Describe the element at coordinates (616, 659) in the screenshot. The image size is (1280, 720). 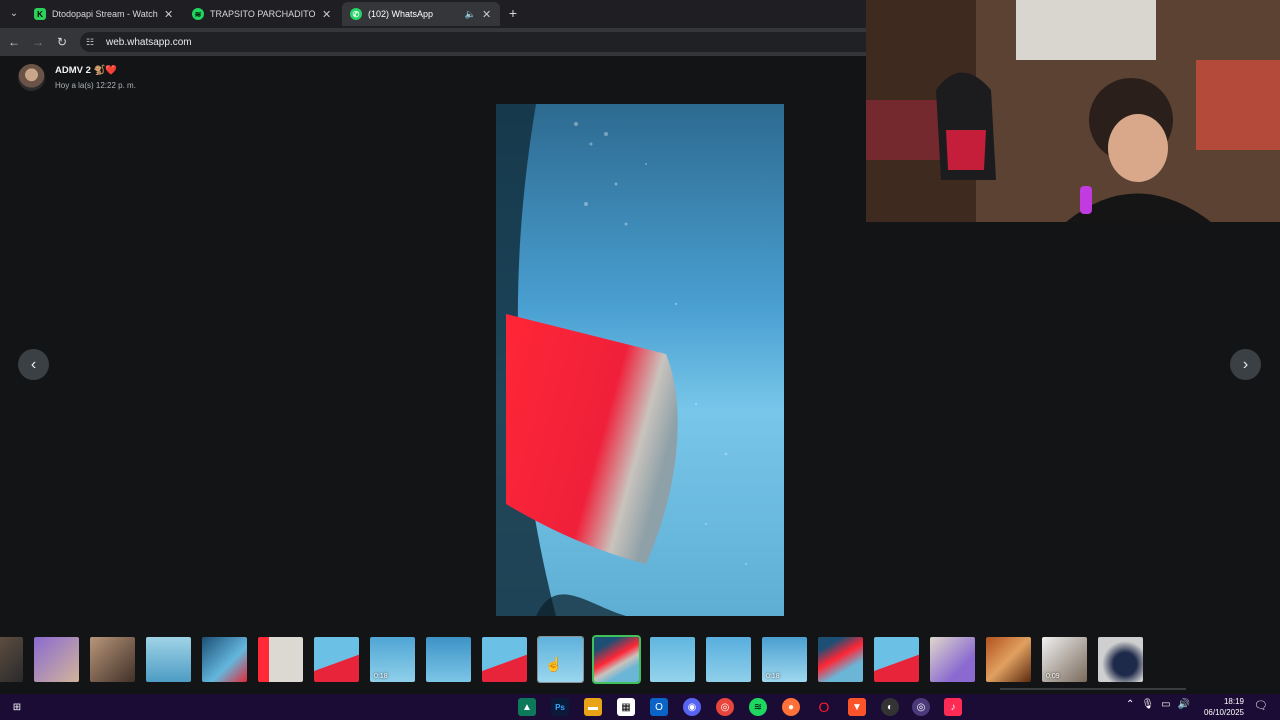
I see `media-thumbnail-current` at that location.